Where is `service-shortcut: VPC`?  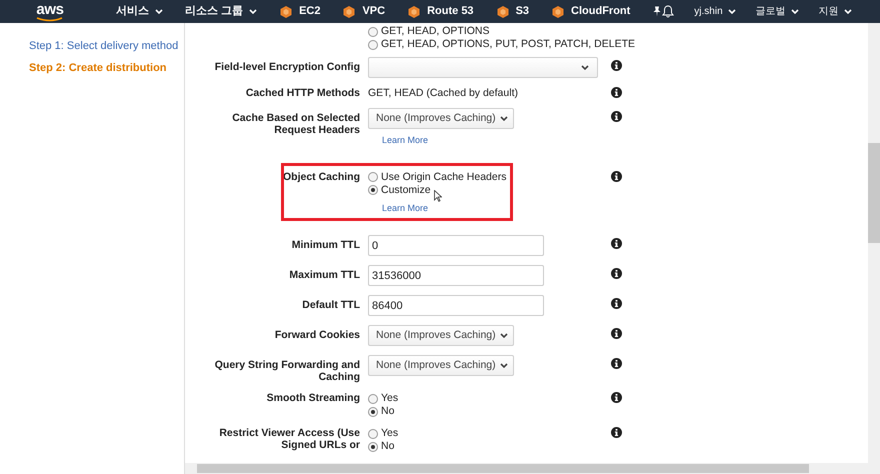 service-shortcut: VPC is located at coordinates (364, 11).